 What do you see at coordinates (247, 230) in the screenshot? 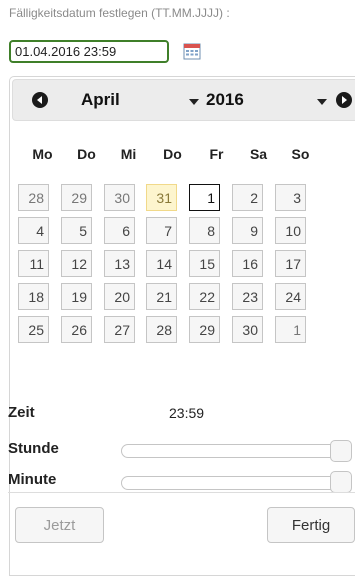
I see `calendar-day: 9` at bounding box center [247, 230].